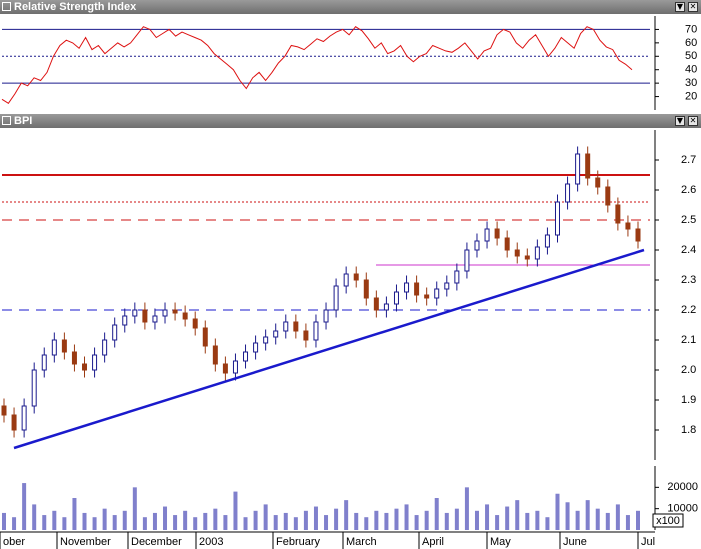  I want to click on price-tick-label: 1.8, so click(688, 430).